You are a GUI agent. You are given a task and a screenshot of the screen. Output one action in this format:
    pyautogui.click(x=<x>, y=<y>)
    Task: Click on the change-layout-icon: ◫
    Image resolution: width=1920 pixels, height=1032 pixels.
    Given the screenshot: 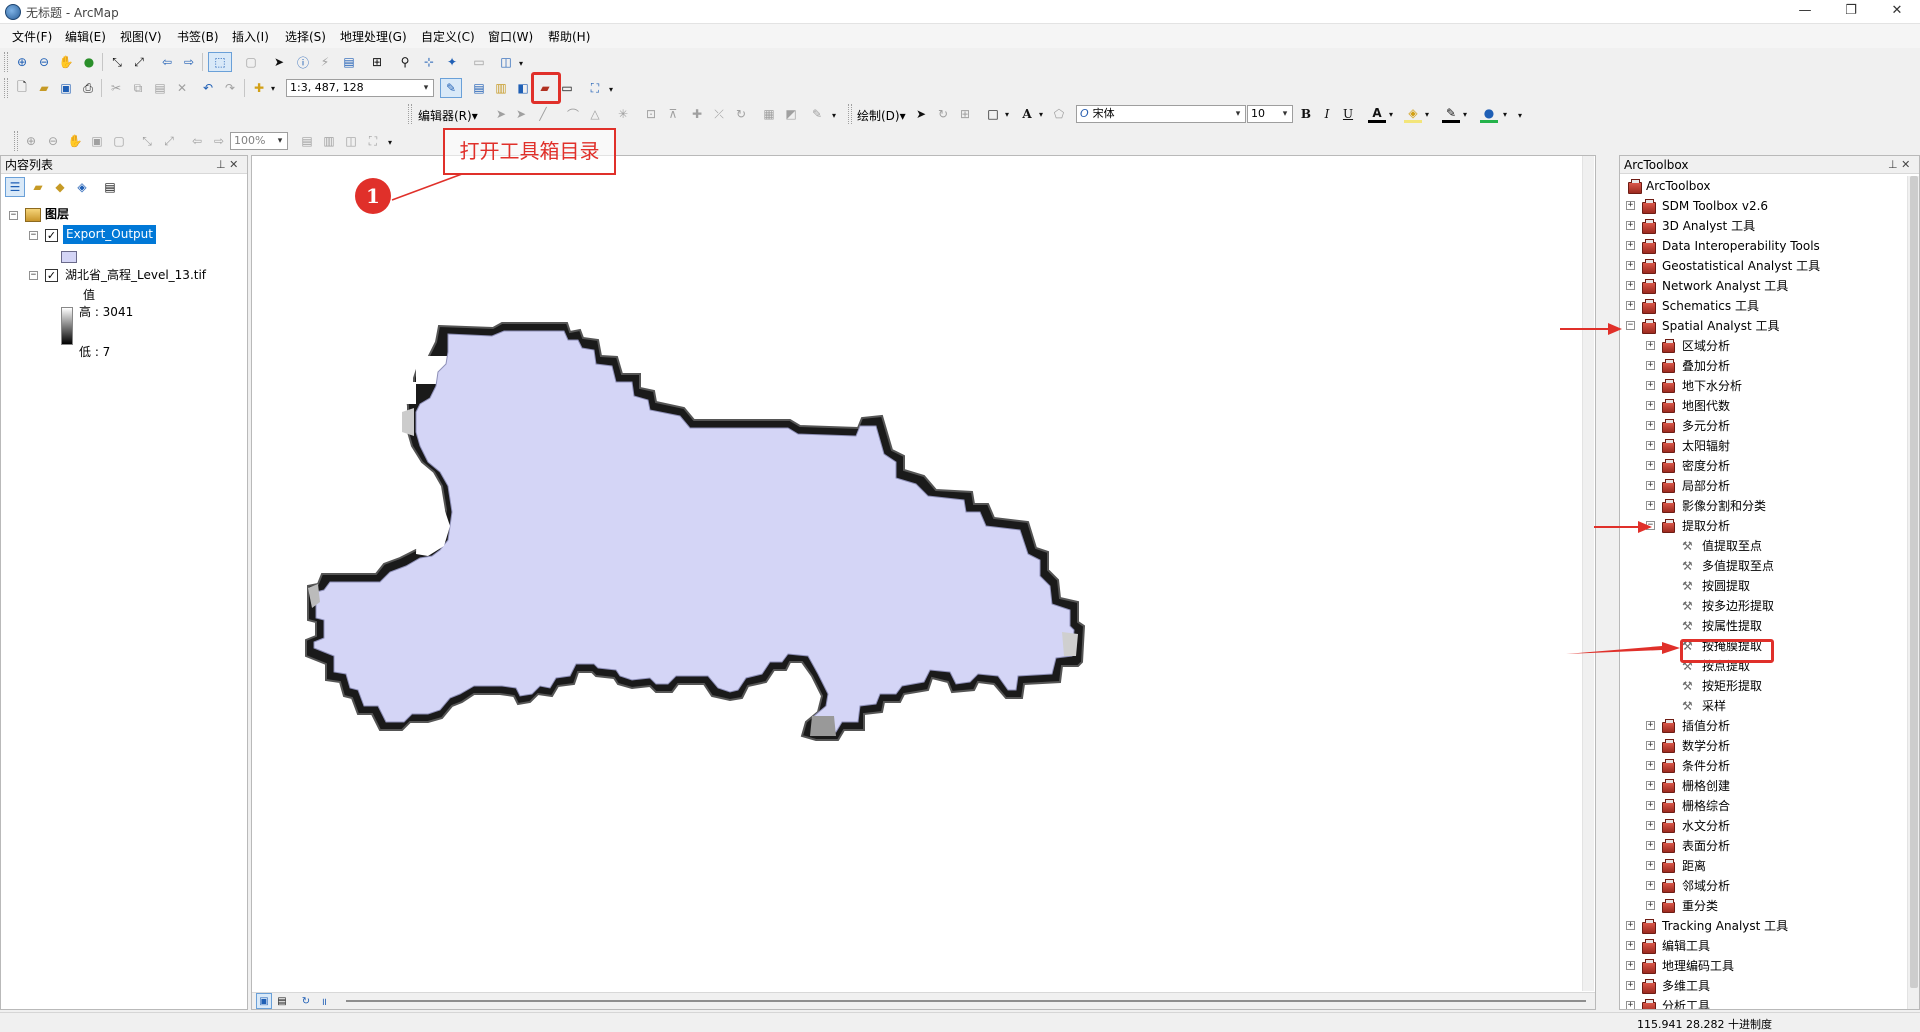 What is the action you would take?
    pyautogui.click(x=351, y=141)
    